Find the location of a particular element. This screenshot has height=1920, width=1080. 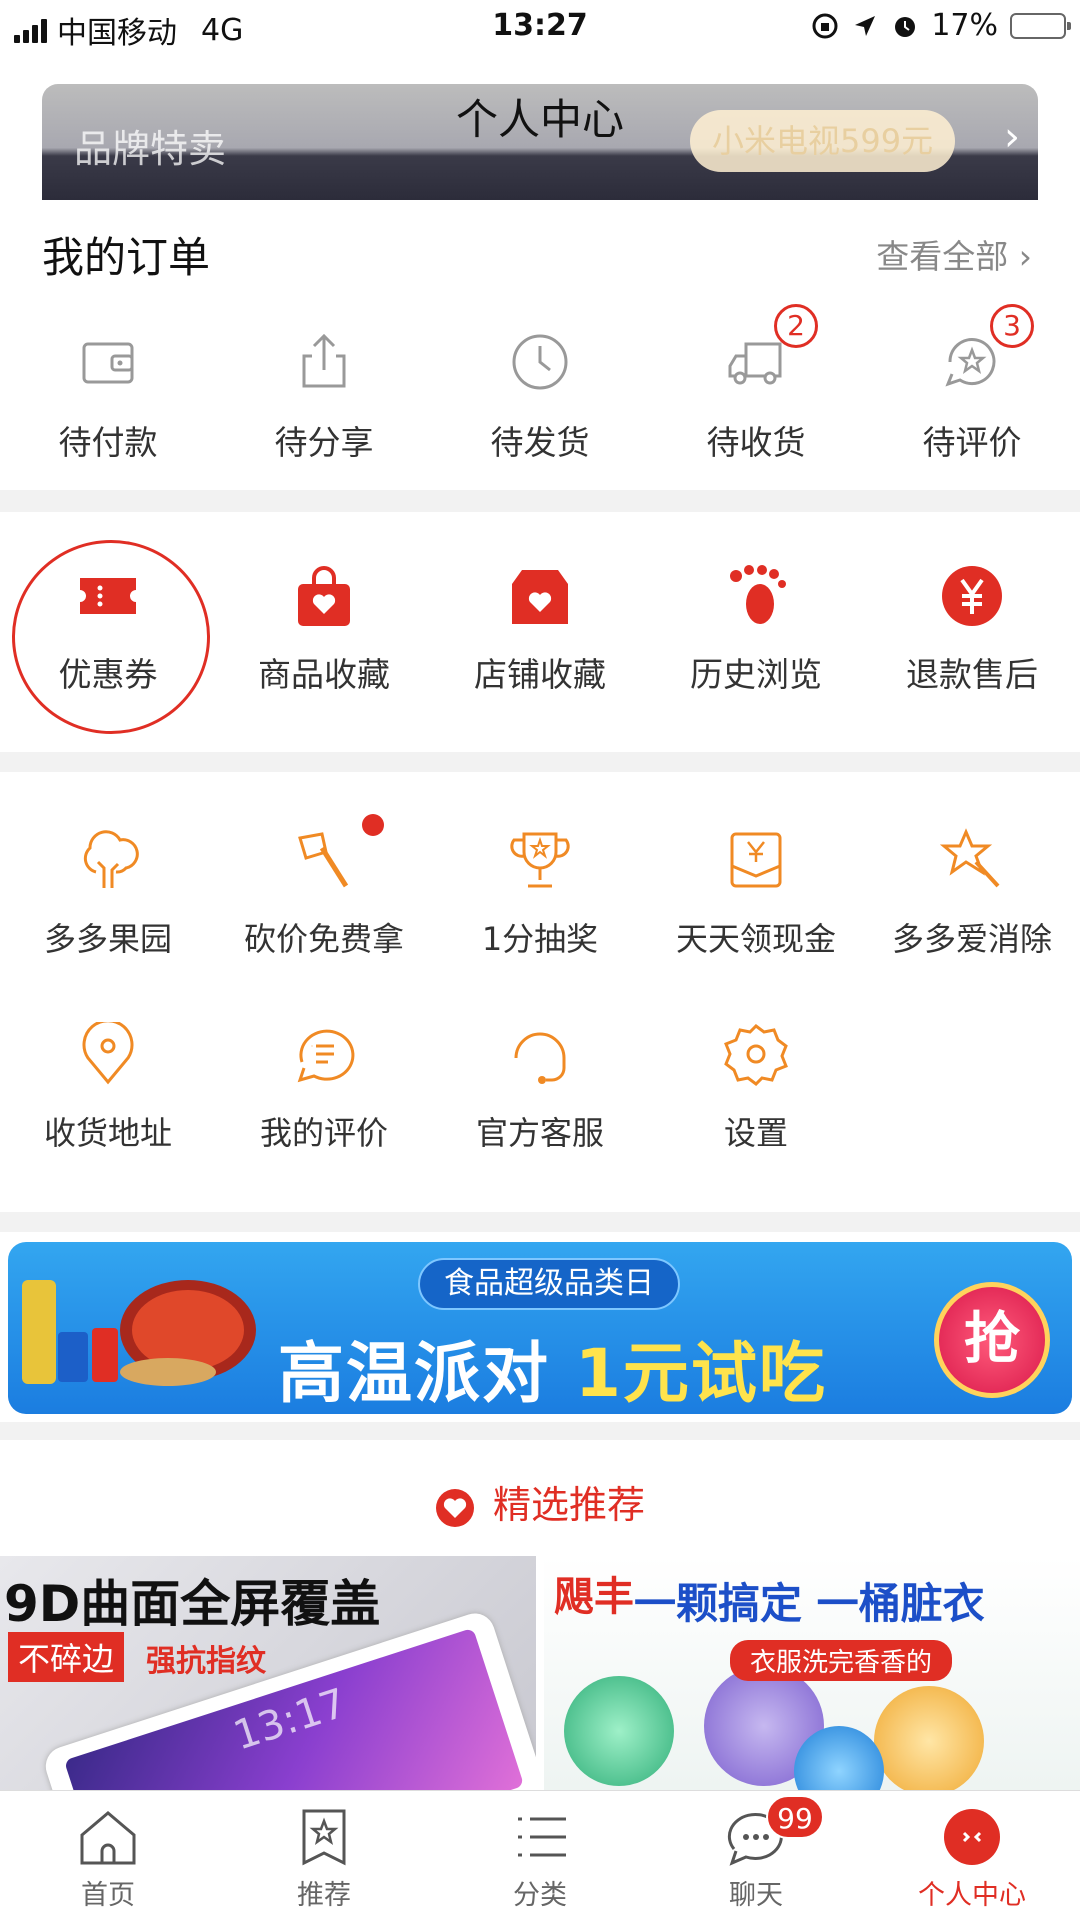

shop-heart-icon is located at coordinates (540, 597).